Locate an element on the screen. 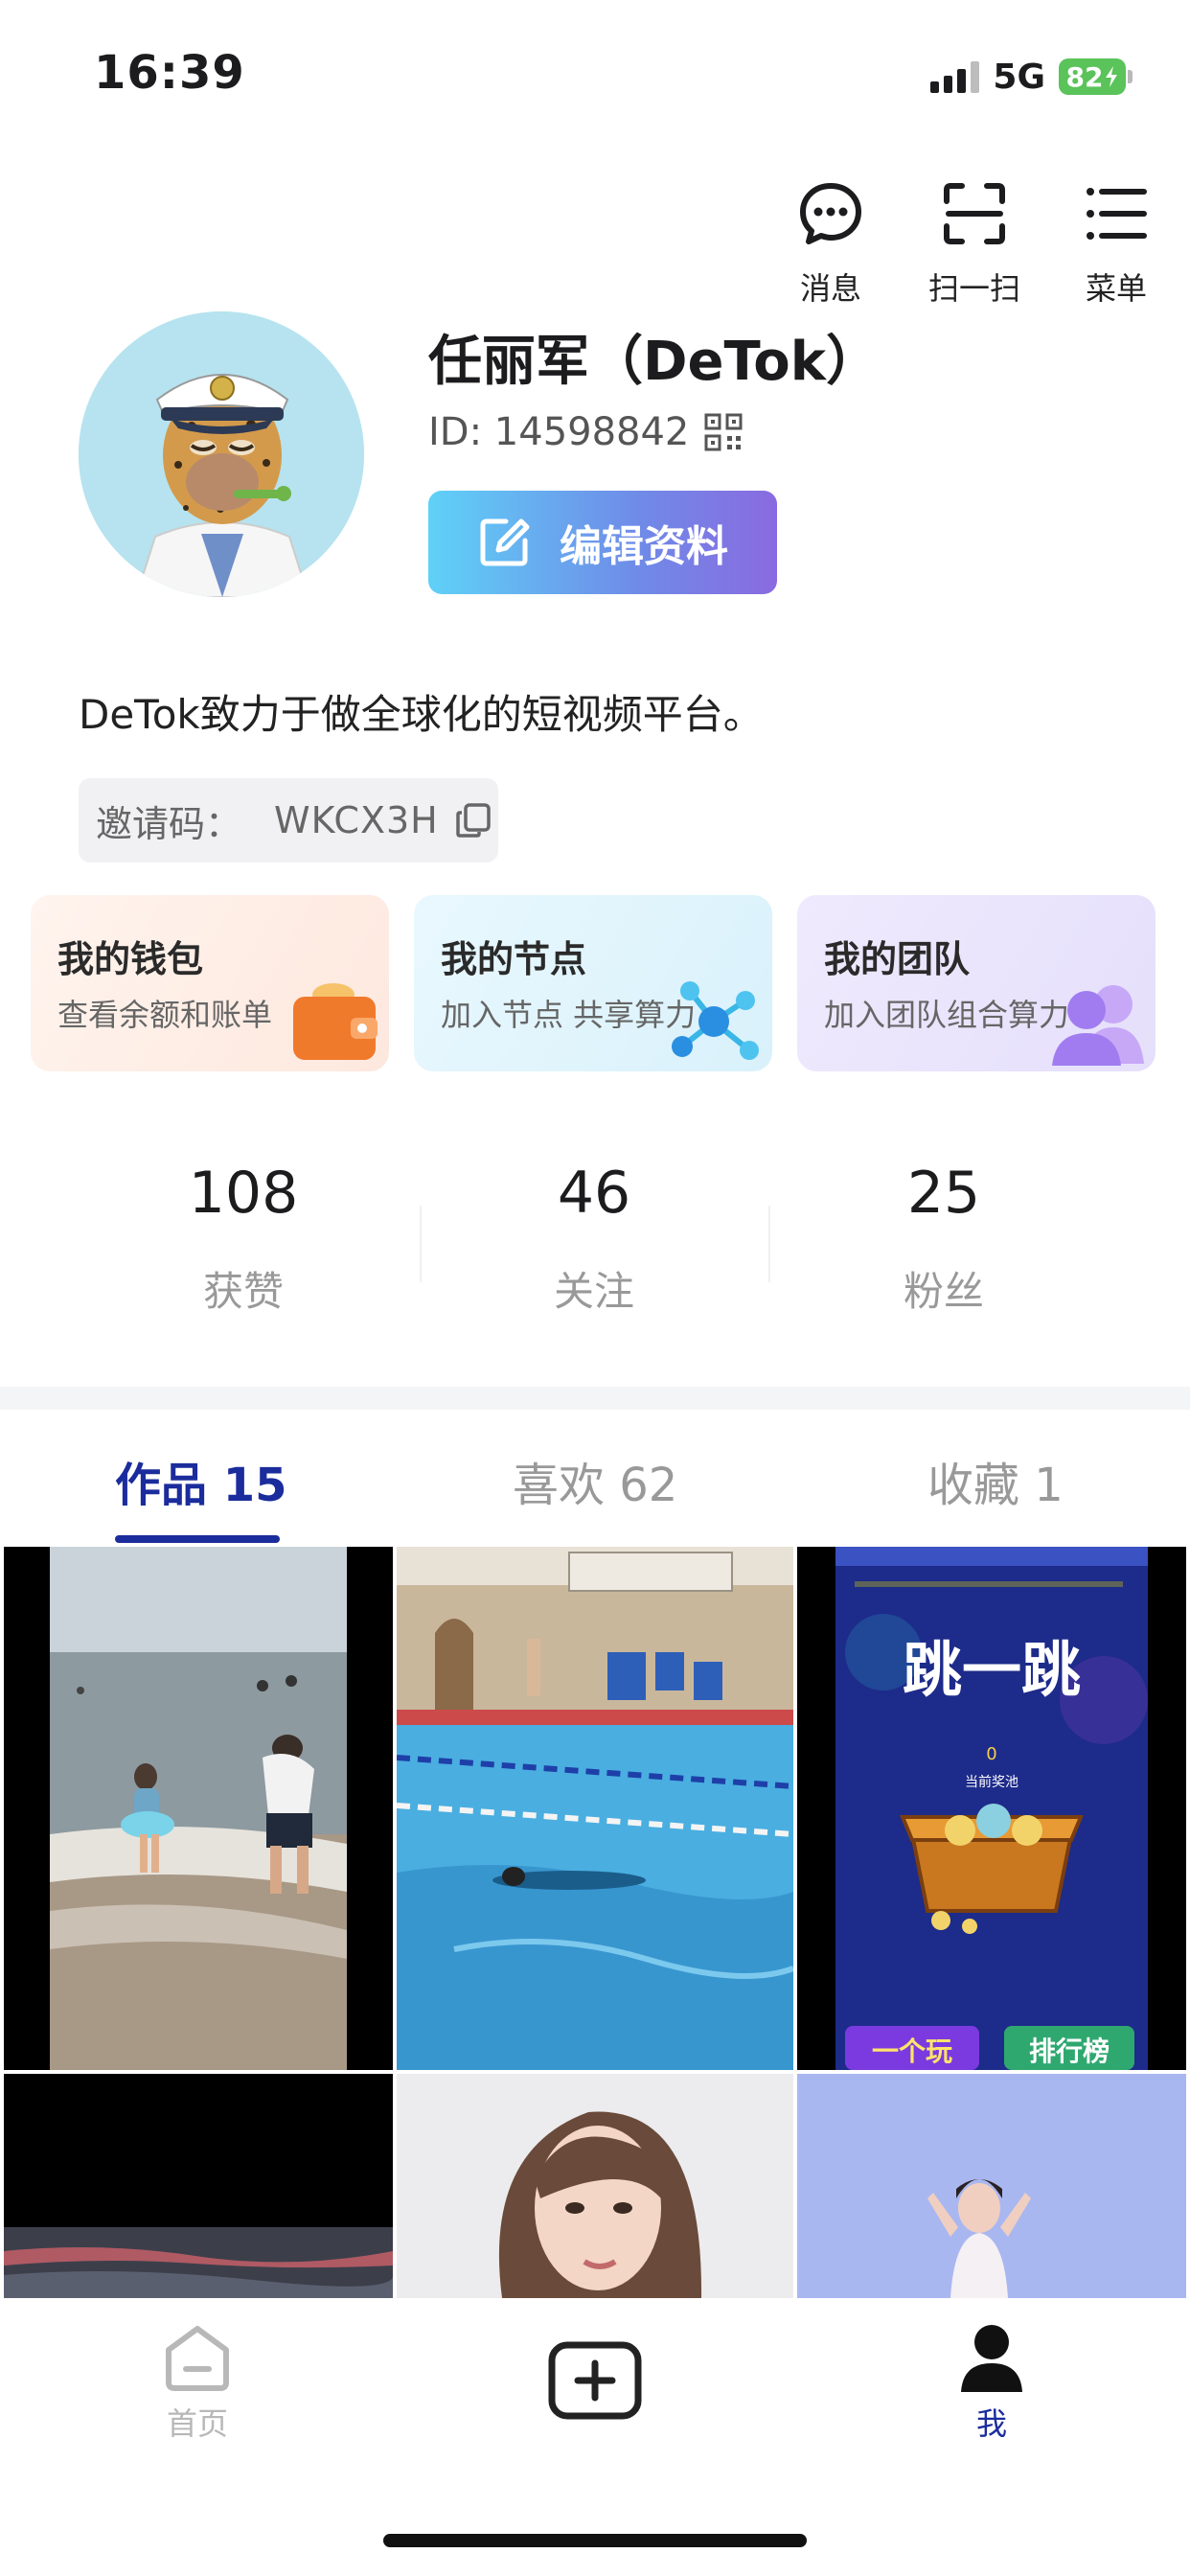 This screenshot has width=1190, height=2576. battery-icon: 82 is located at coordinates (1096, 76).